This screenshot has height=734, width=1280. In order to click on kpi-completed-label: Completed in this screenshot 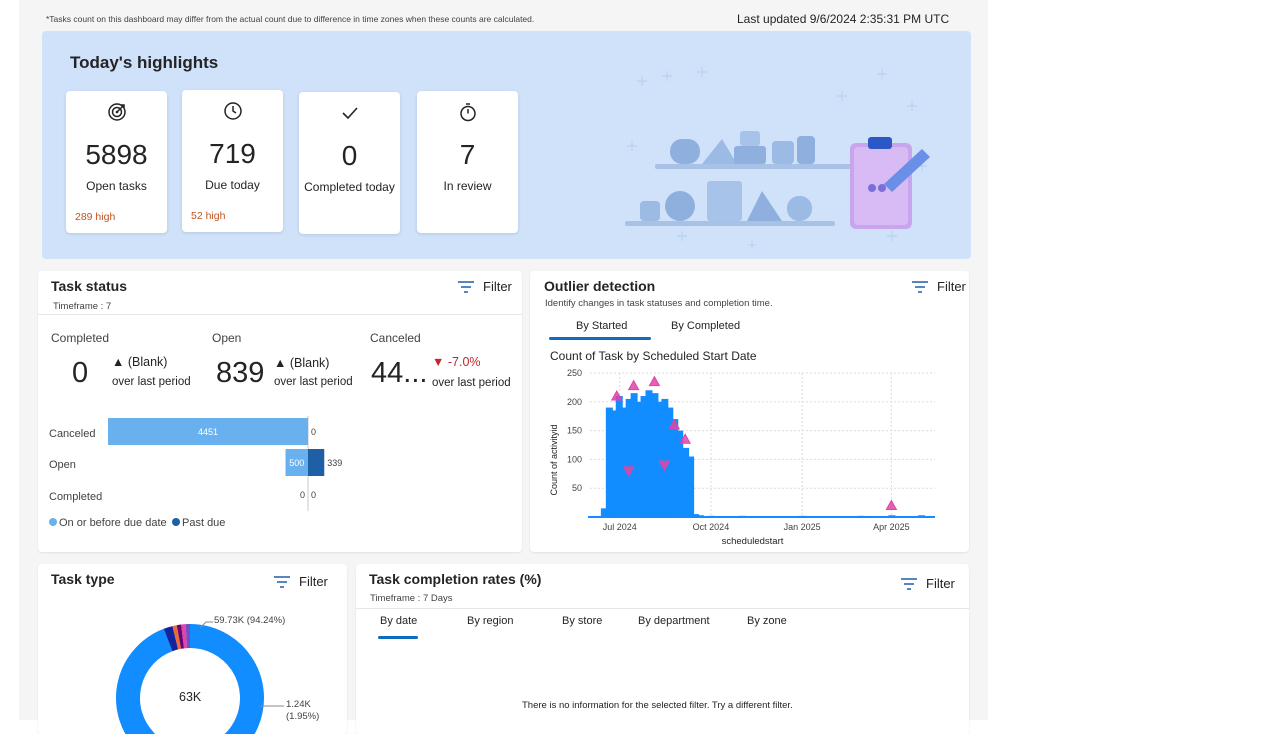, I will do `click(80, 338)`.